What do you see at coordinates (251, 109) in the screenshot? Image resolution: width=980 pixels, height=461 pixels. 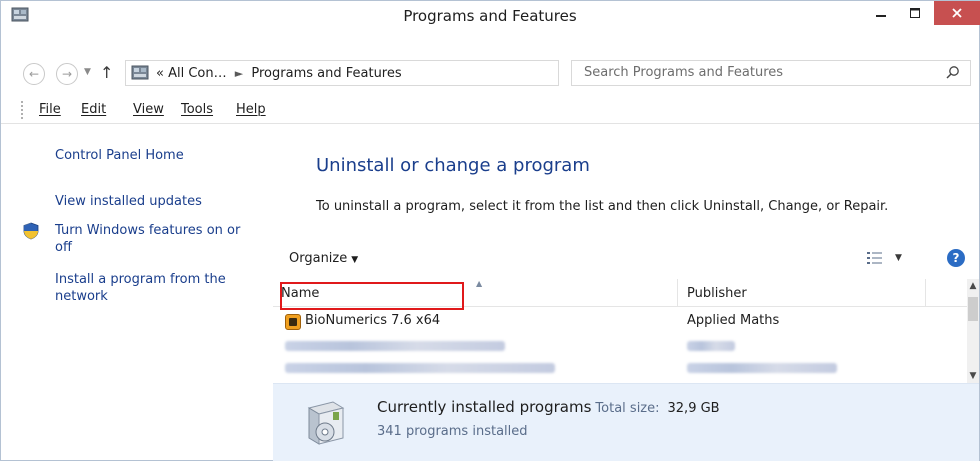 I see `menu-help: Help` at bounding box center [251, 109].